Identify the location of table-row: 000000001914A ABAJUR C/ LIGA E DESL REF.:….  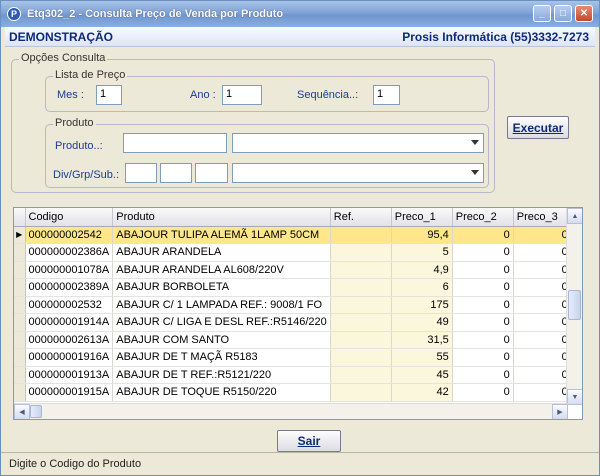
(293, 322).